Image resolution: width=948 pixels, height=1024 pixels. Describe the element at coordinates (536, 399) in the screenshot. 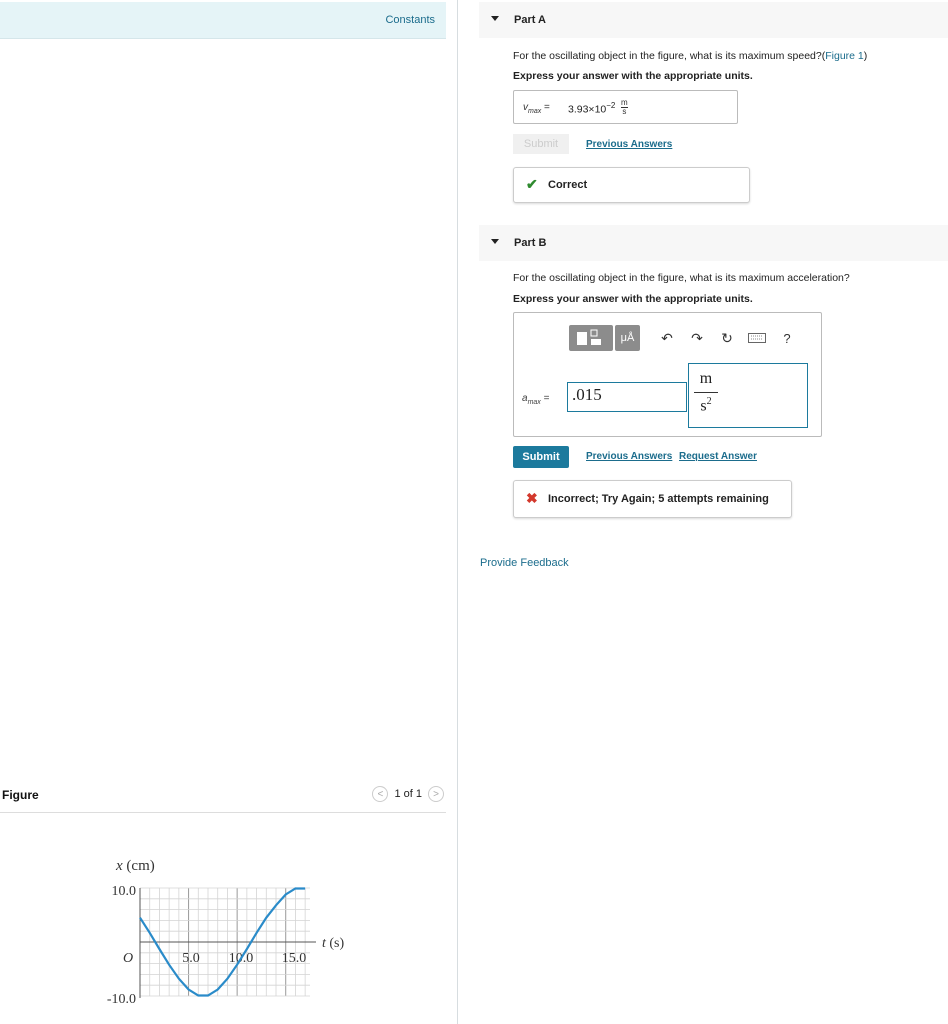

I see `part-b-variable: amax =` at that location.